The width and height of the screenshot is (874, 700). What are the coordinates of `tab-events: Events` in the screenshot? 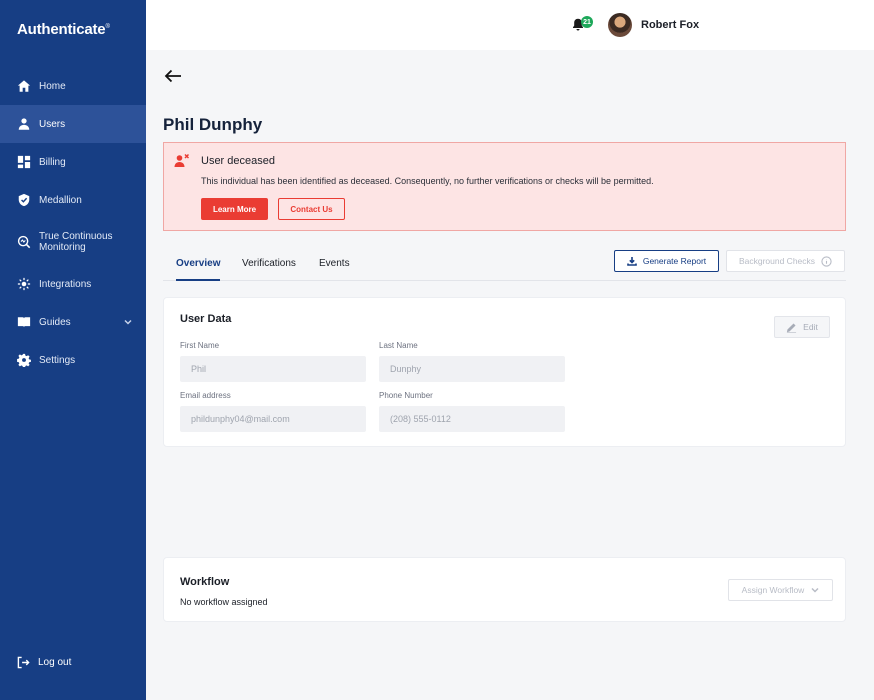 It's located at (334, 263).